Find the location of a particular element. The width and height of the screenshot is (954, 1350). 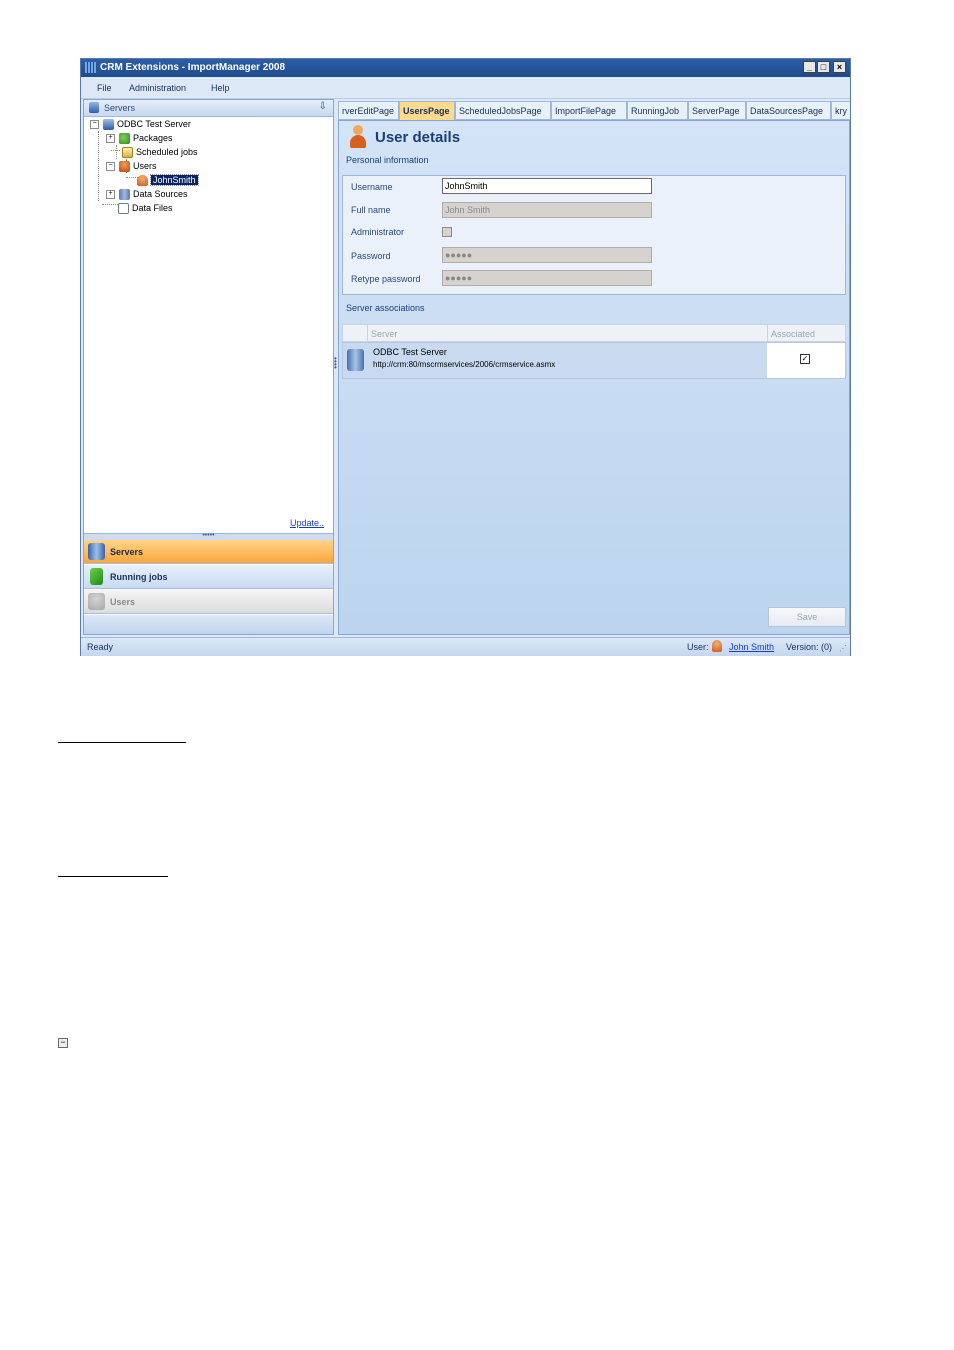

tree-node-server: − ODBC Test Server is located at coordinates (140, 124).